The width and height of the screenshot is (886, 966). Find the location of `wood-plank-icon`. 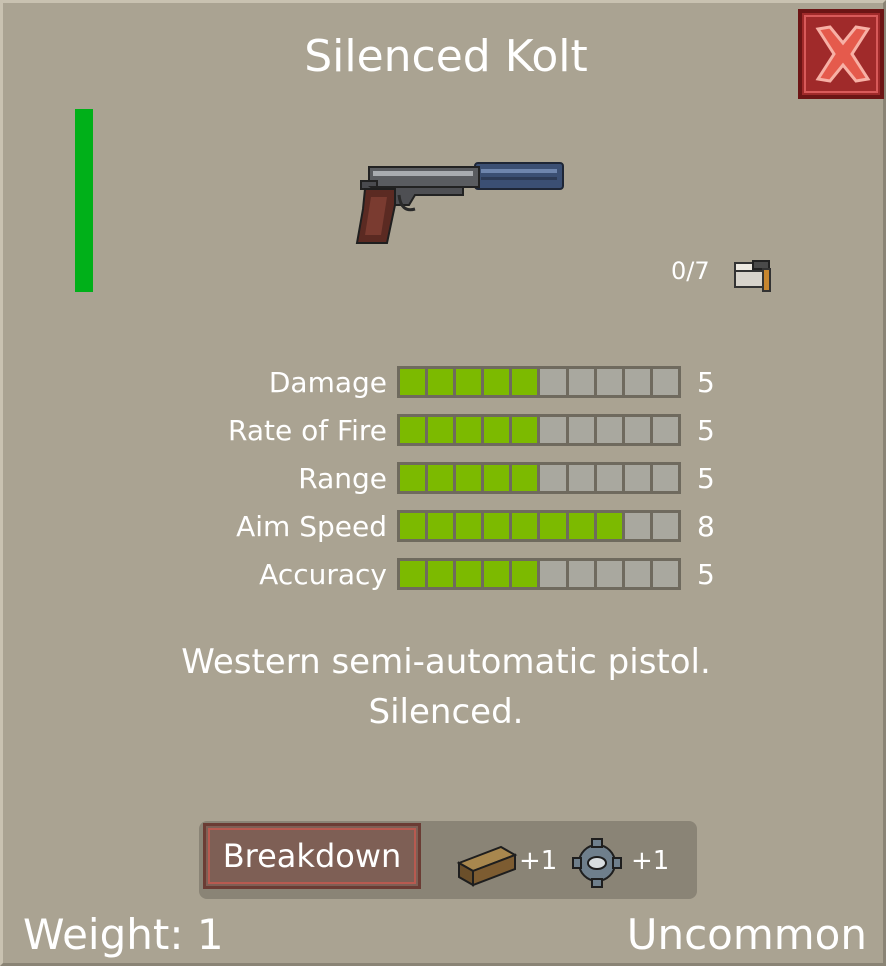

wood-plank-icon is located at coordinates (487, 867).